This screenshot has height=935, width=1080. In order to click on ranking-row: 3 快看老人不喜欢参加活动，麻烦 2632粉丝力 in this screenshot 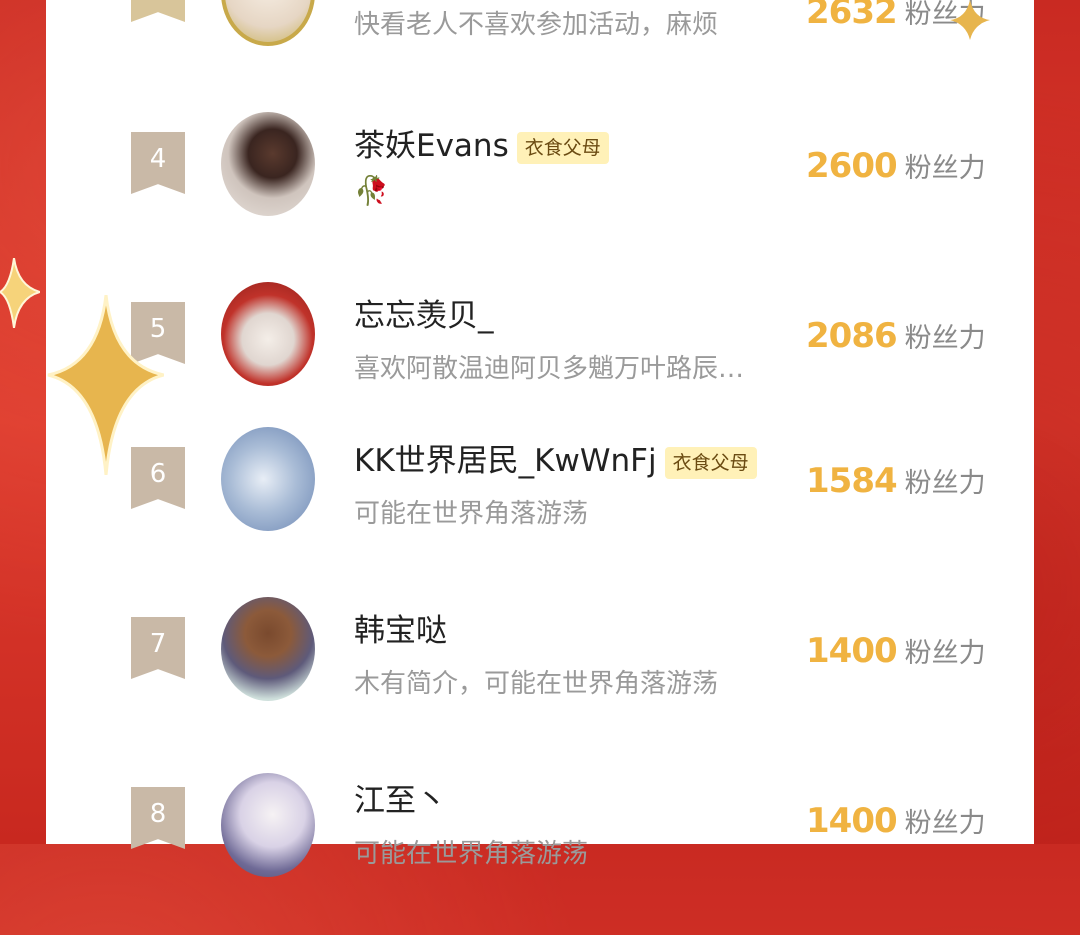, I will do `click(540, 55)`.